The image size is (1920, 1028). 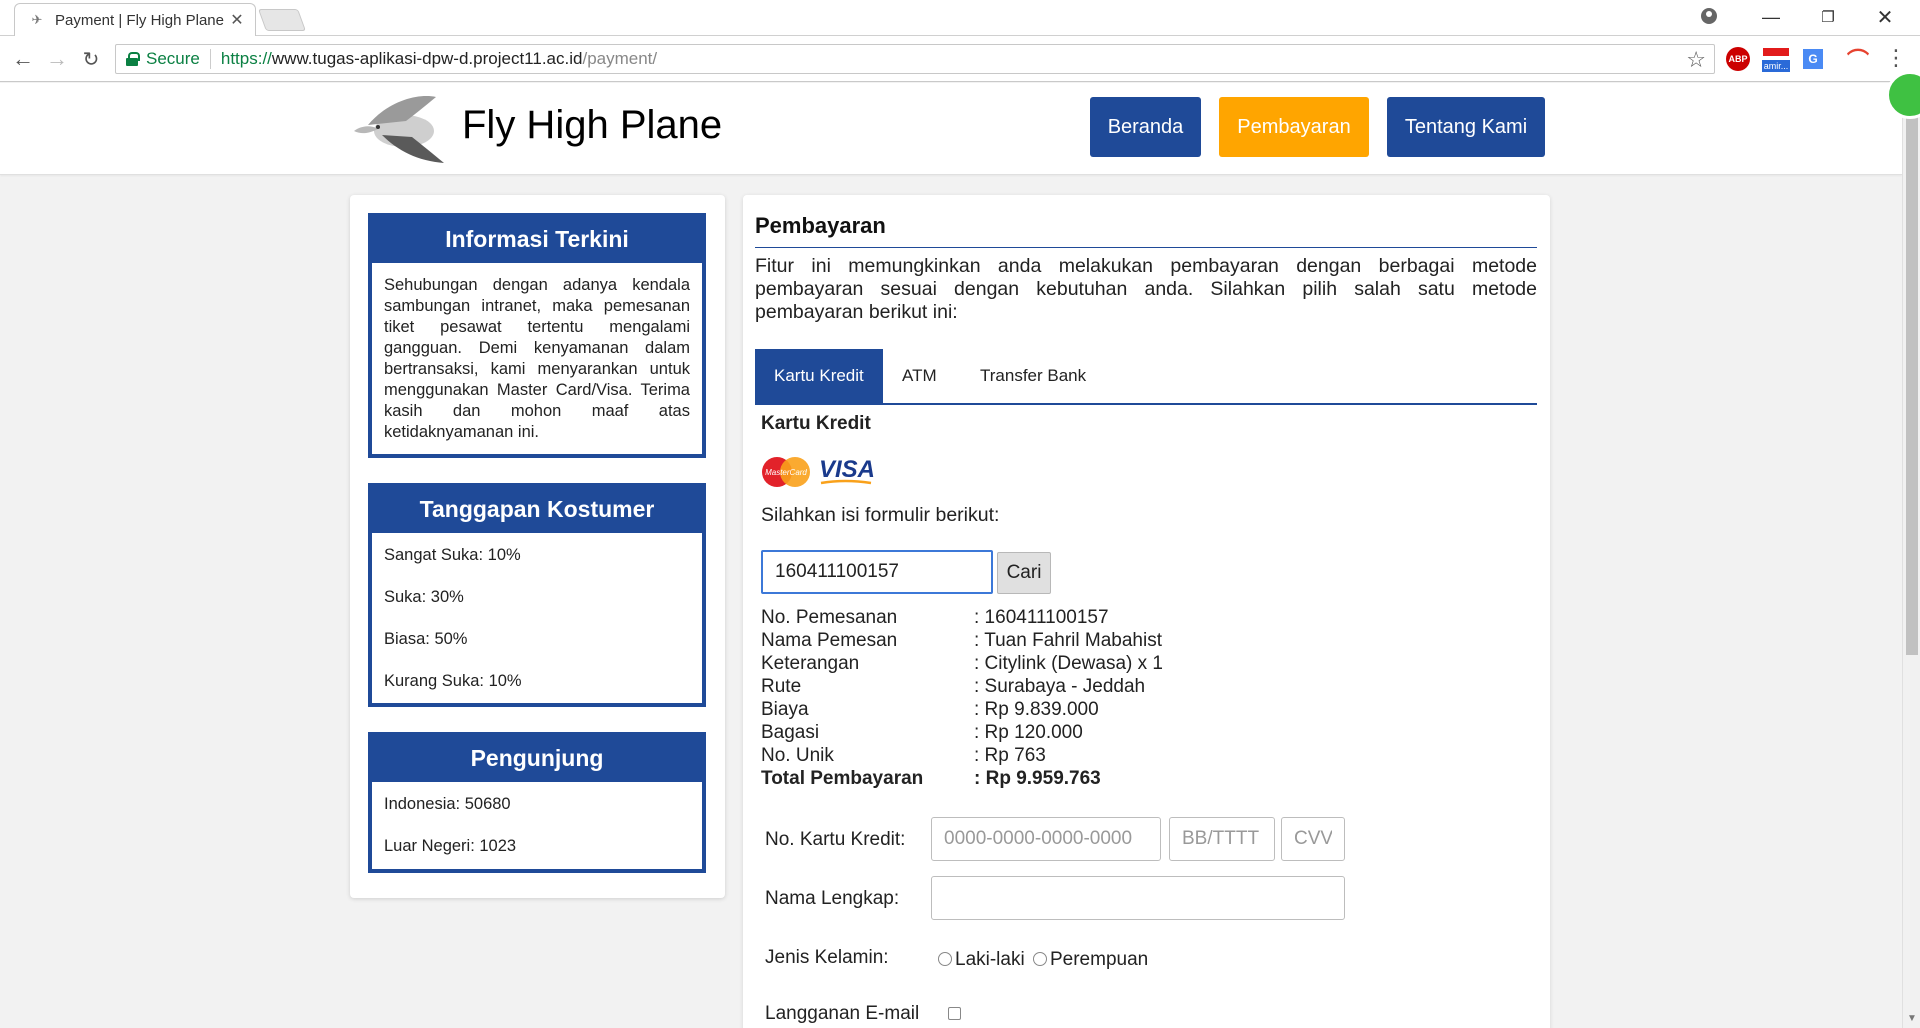 What do you see at coordinates (1885, 17) in the screenshot?
I see `close-window-icon: ✕` at bounding box center [1885, 17].